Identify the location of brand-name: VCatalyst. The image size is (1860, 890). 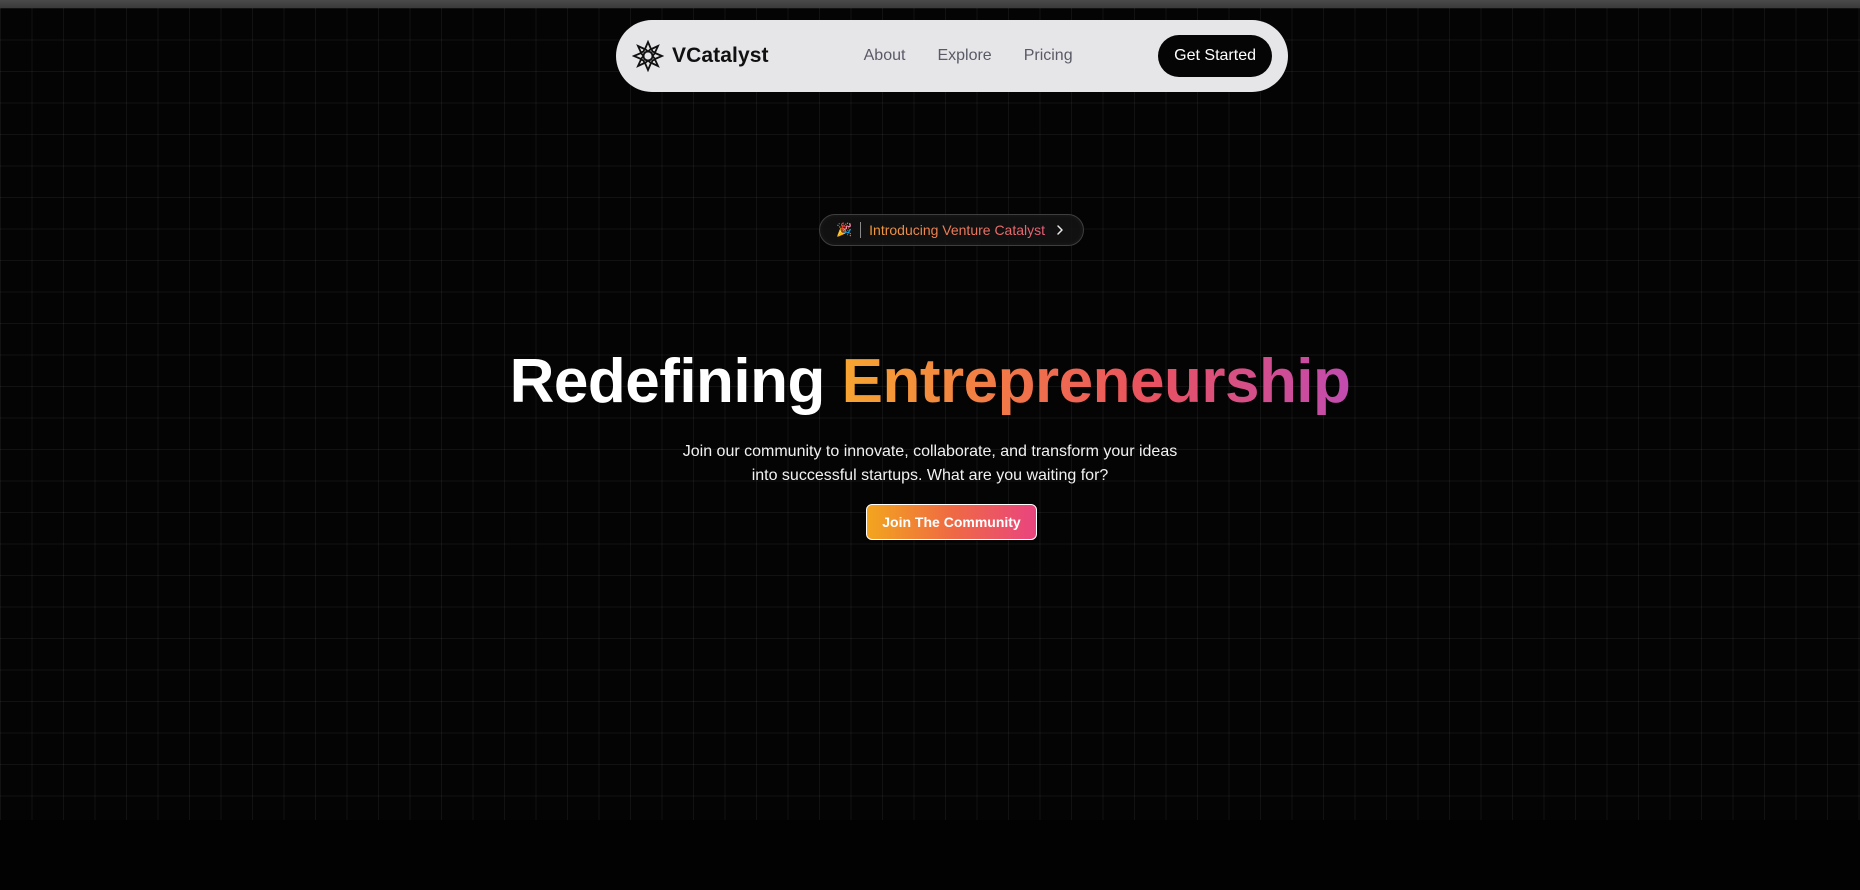
(720, 55).